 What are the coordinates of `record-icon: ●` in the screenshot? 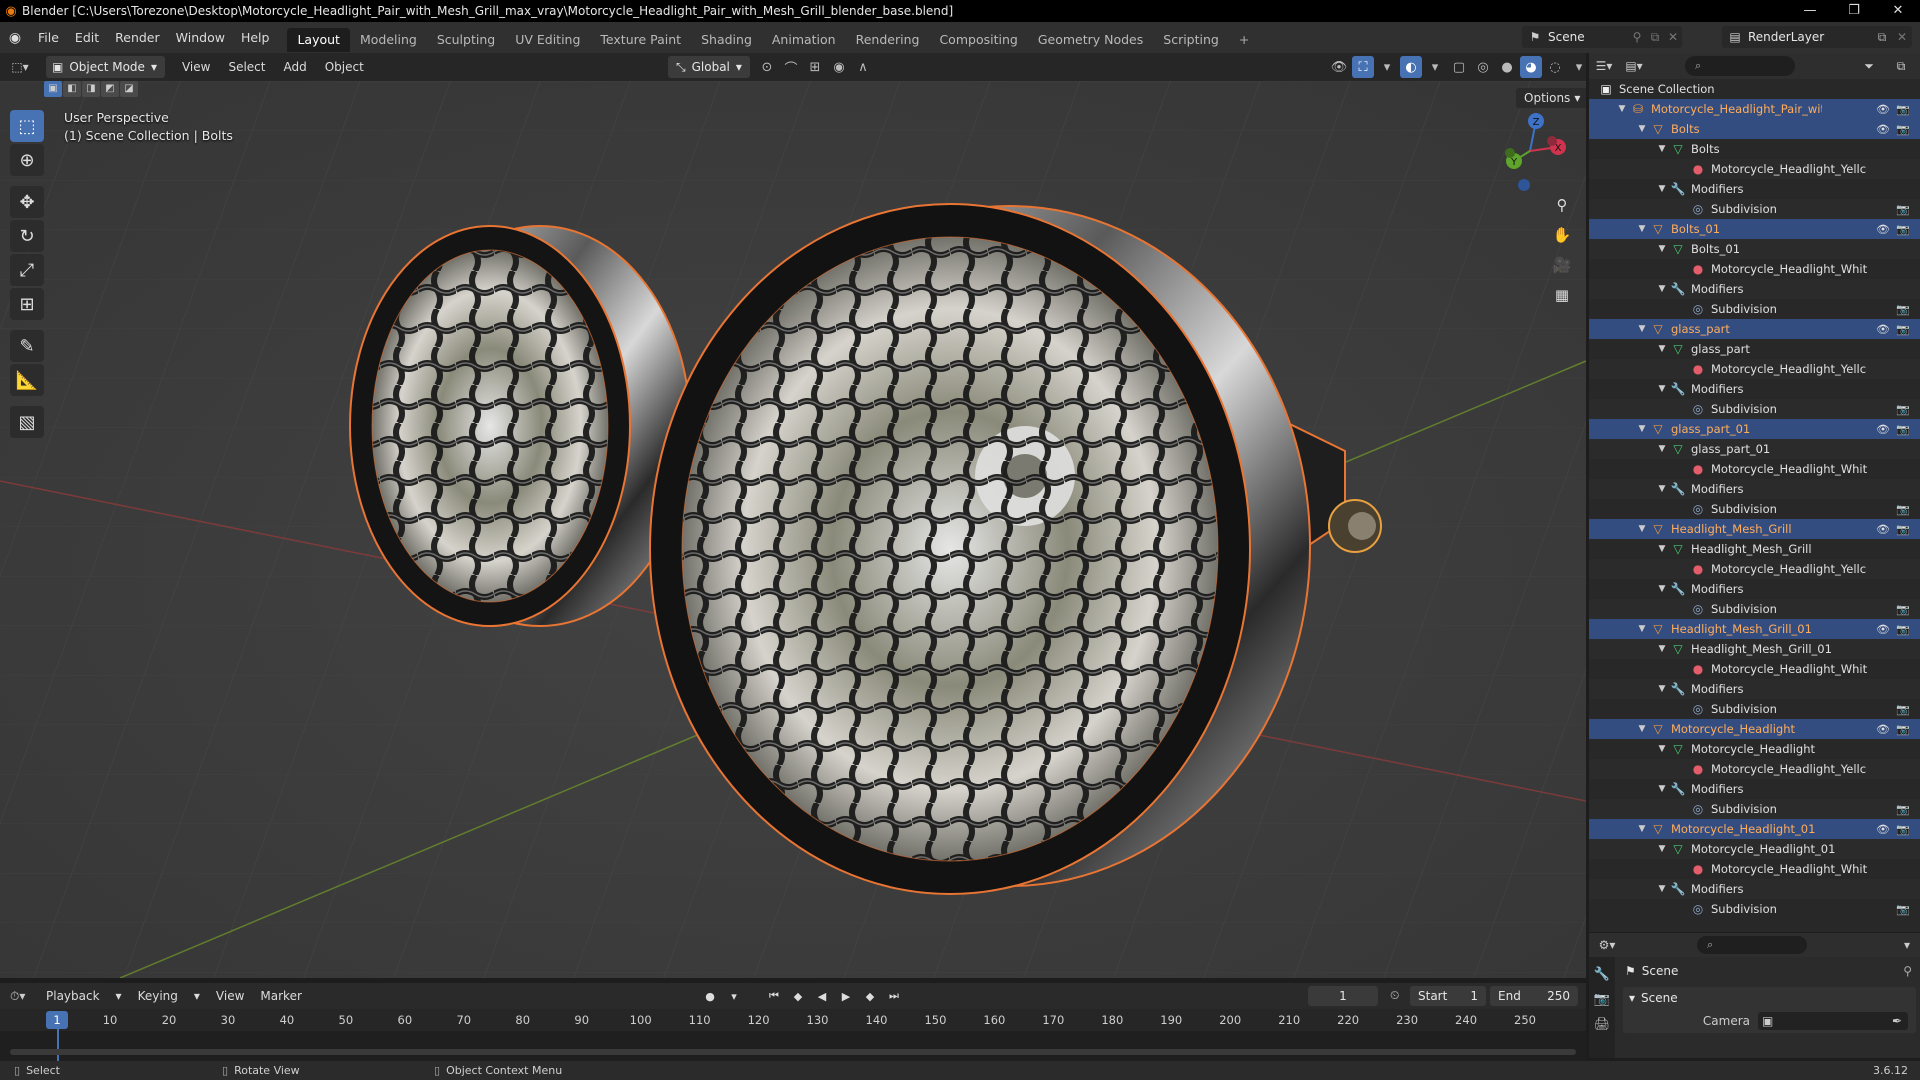 It's located at (710, 996).